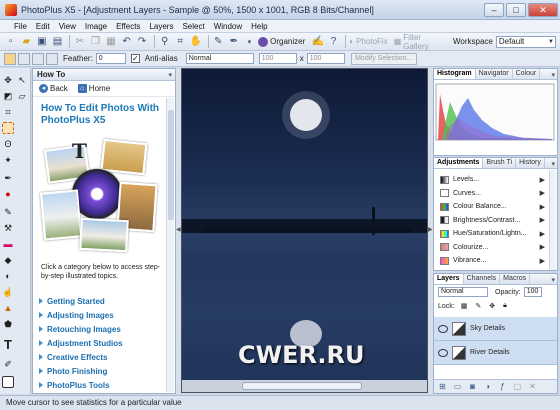  I want to click on delete-icon: ✕, so click(532, 386).